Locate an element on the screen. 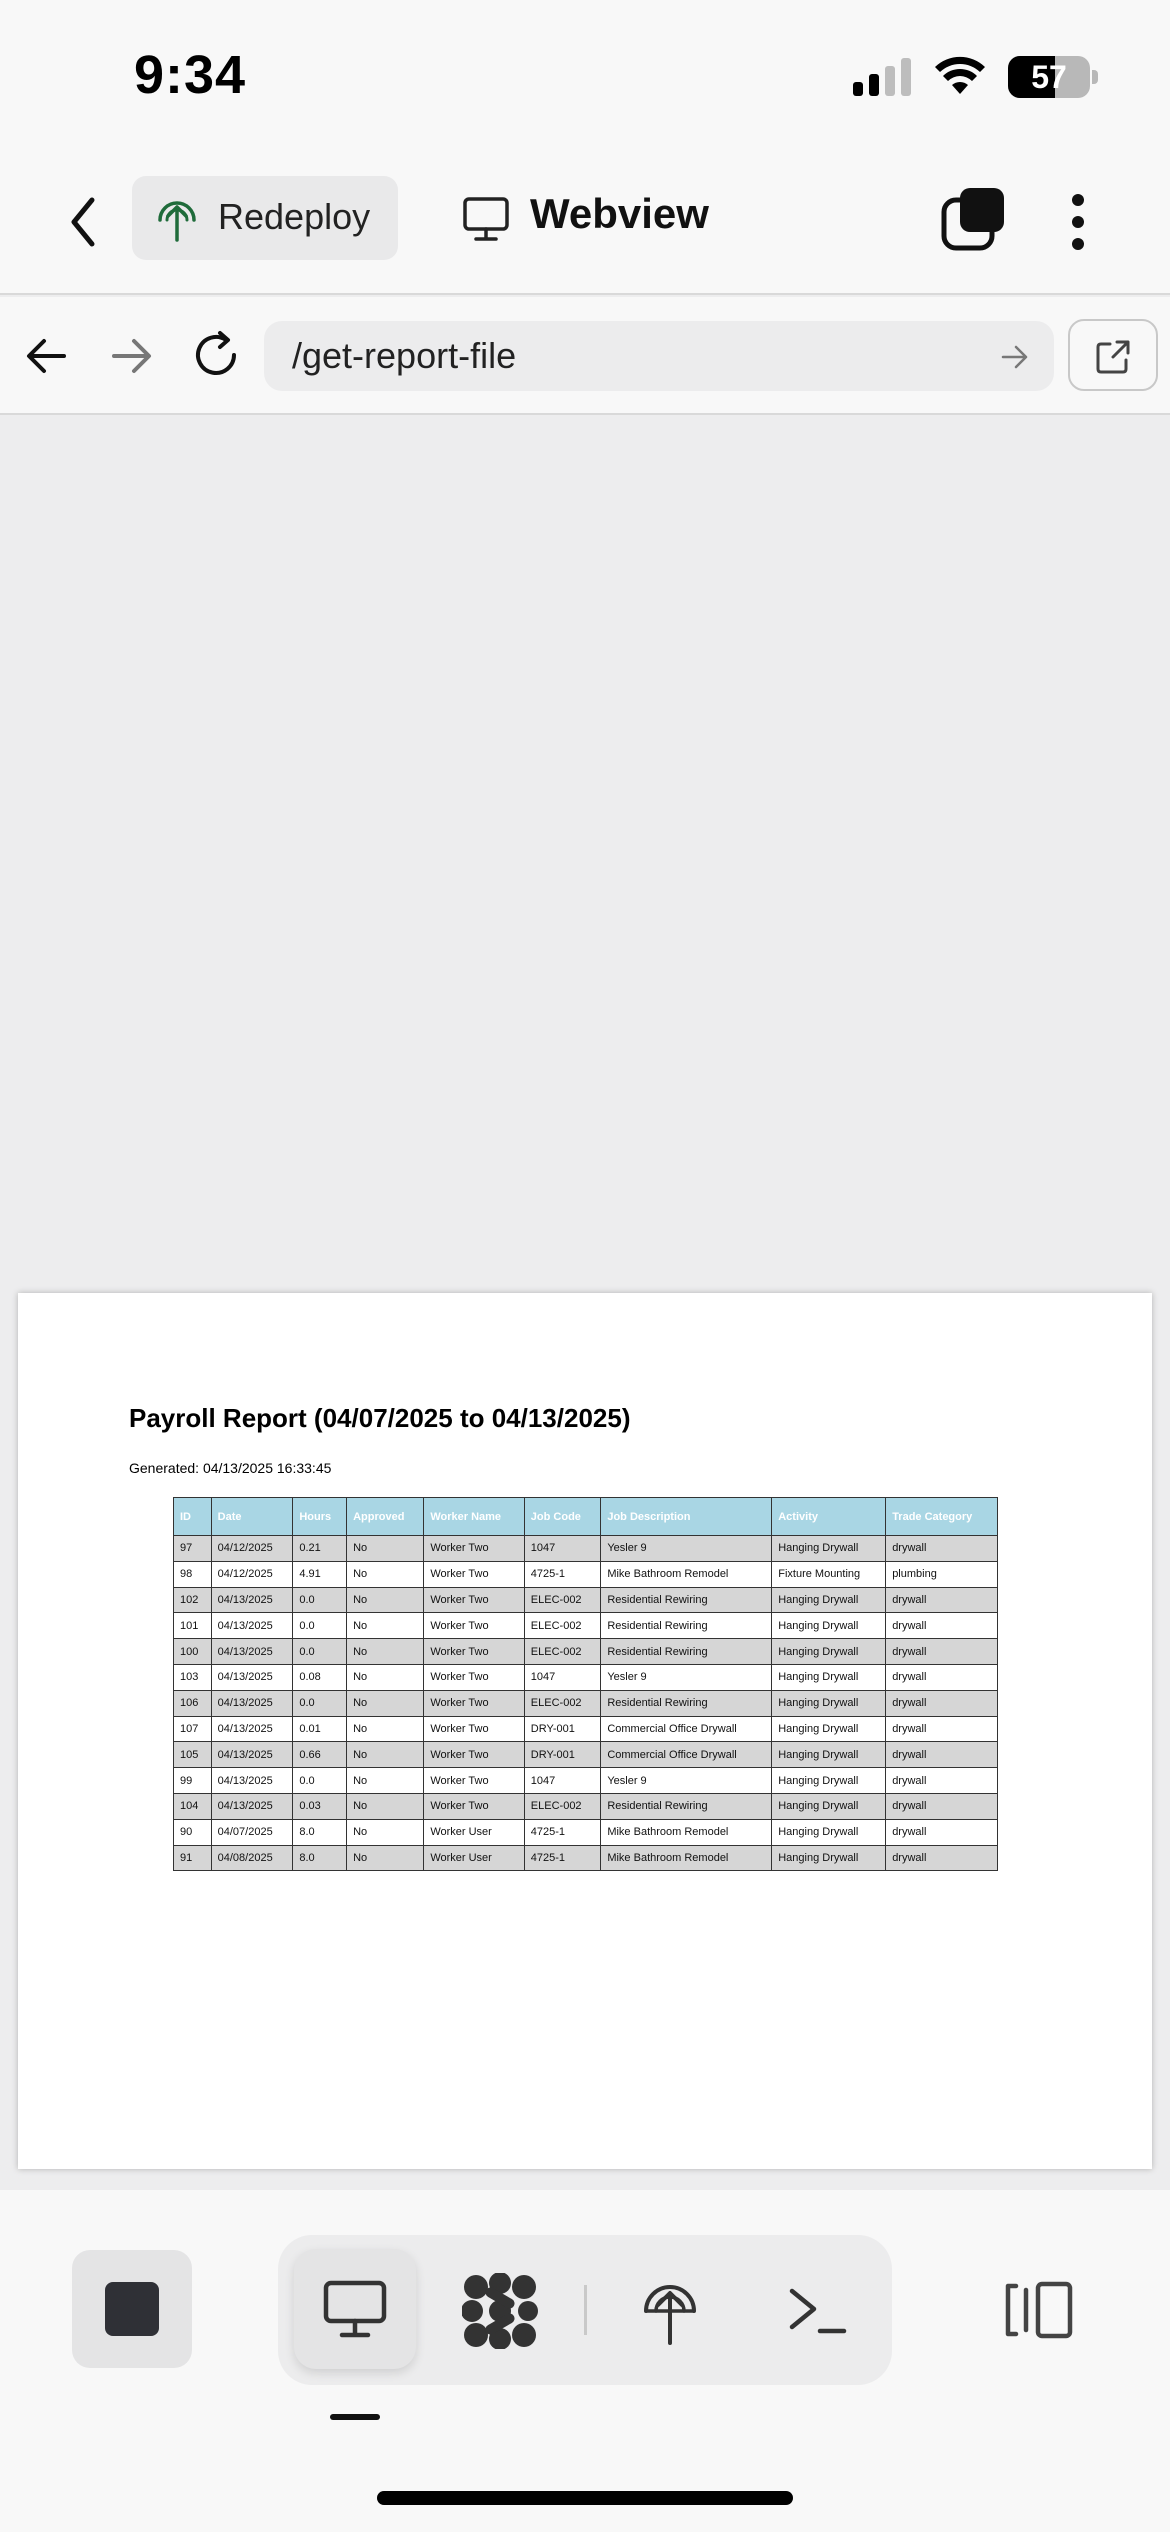 The image size is (1170, 2532). column-header: Hours is located at coordinates (320, 1516).